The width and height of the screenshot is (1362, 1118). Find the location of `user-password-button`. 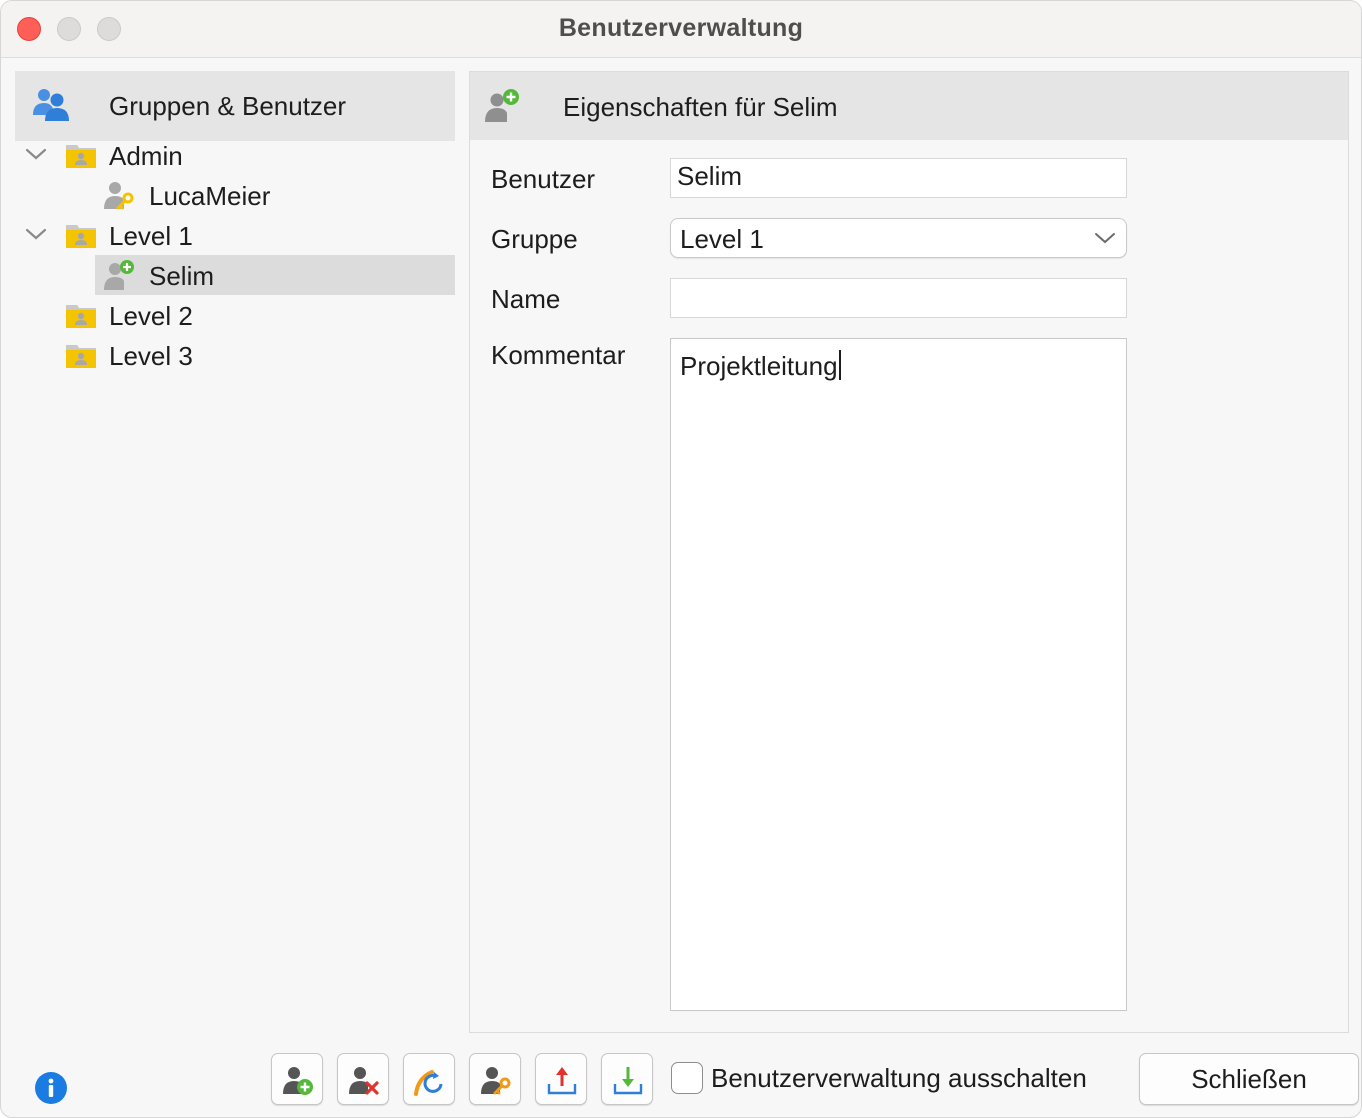

user-password-button is located at coordinates (495, 1079).